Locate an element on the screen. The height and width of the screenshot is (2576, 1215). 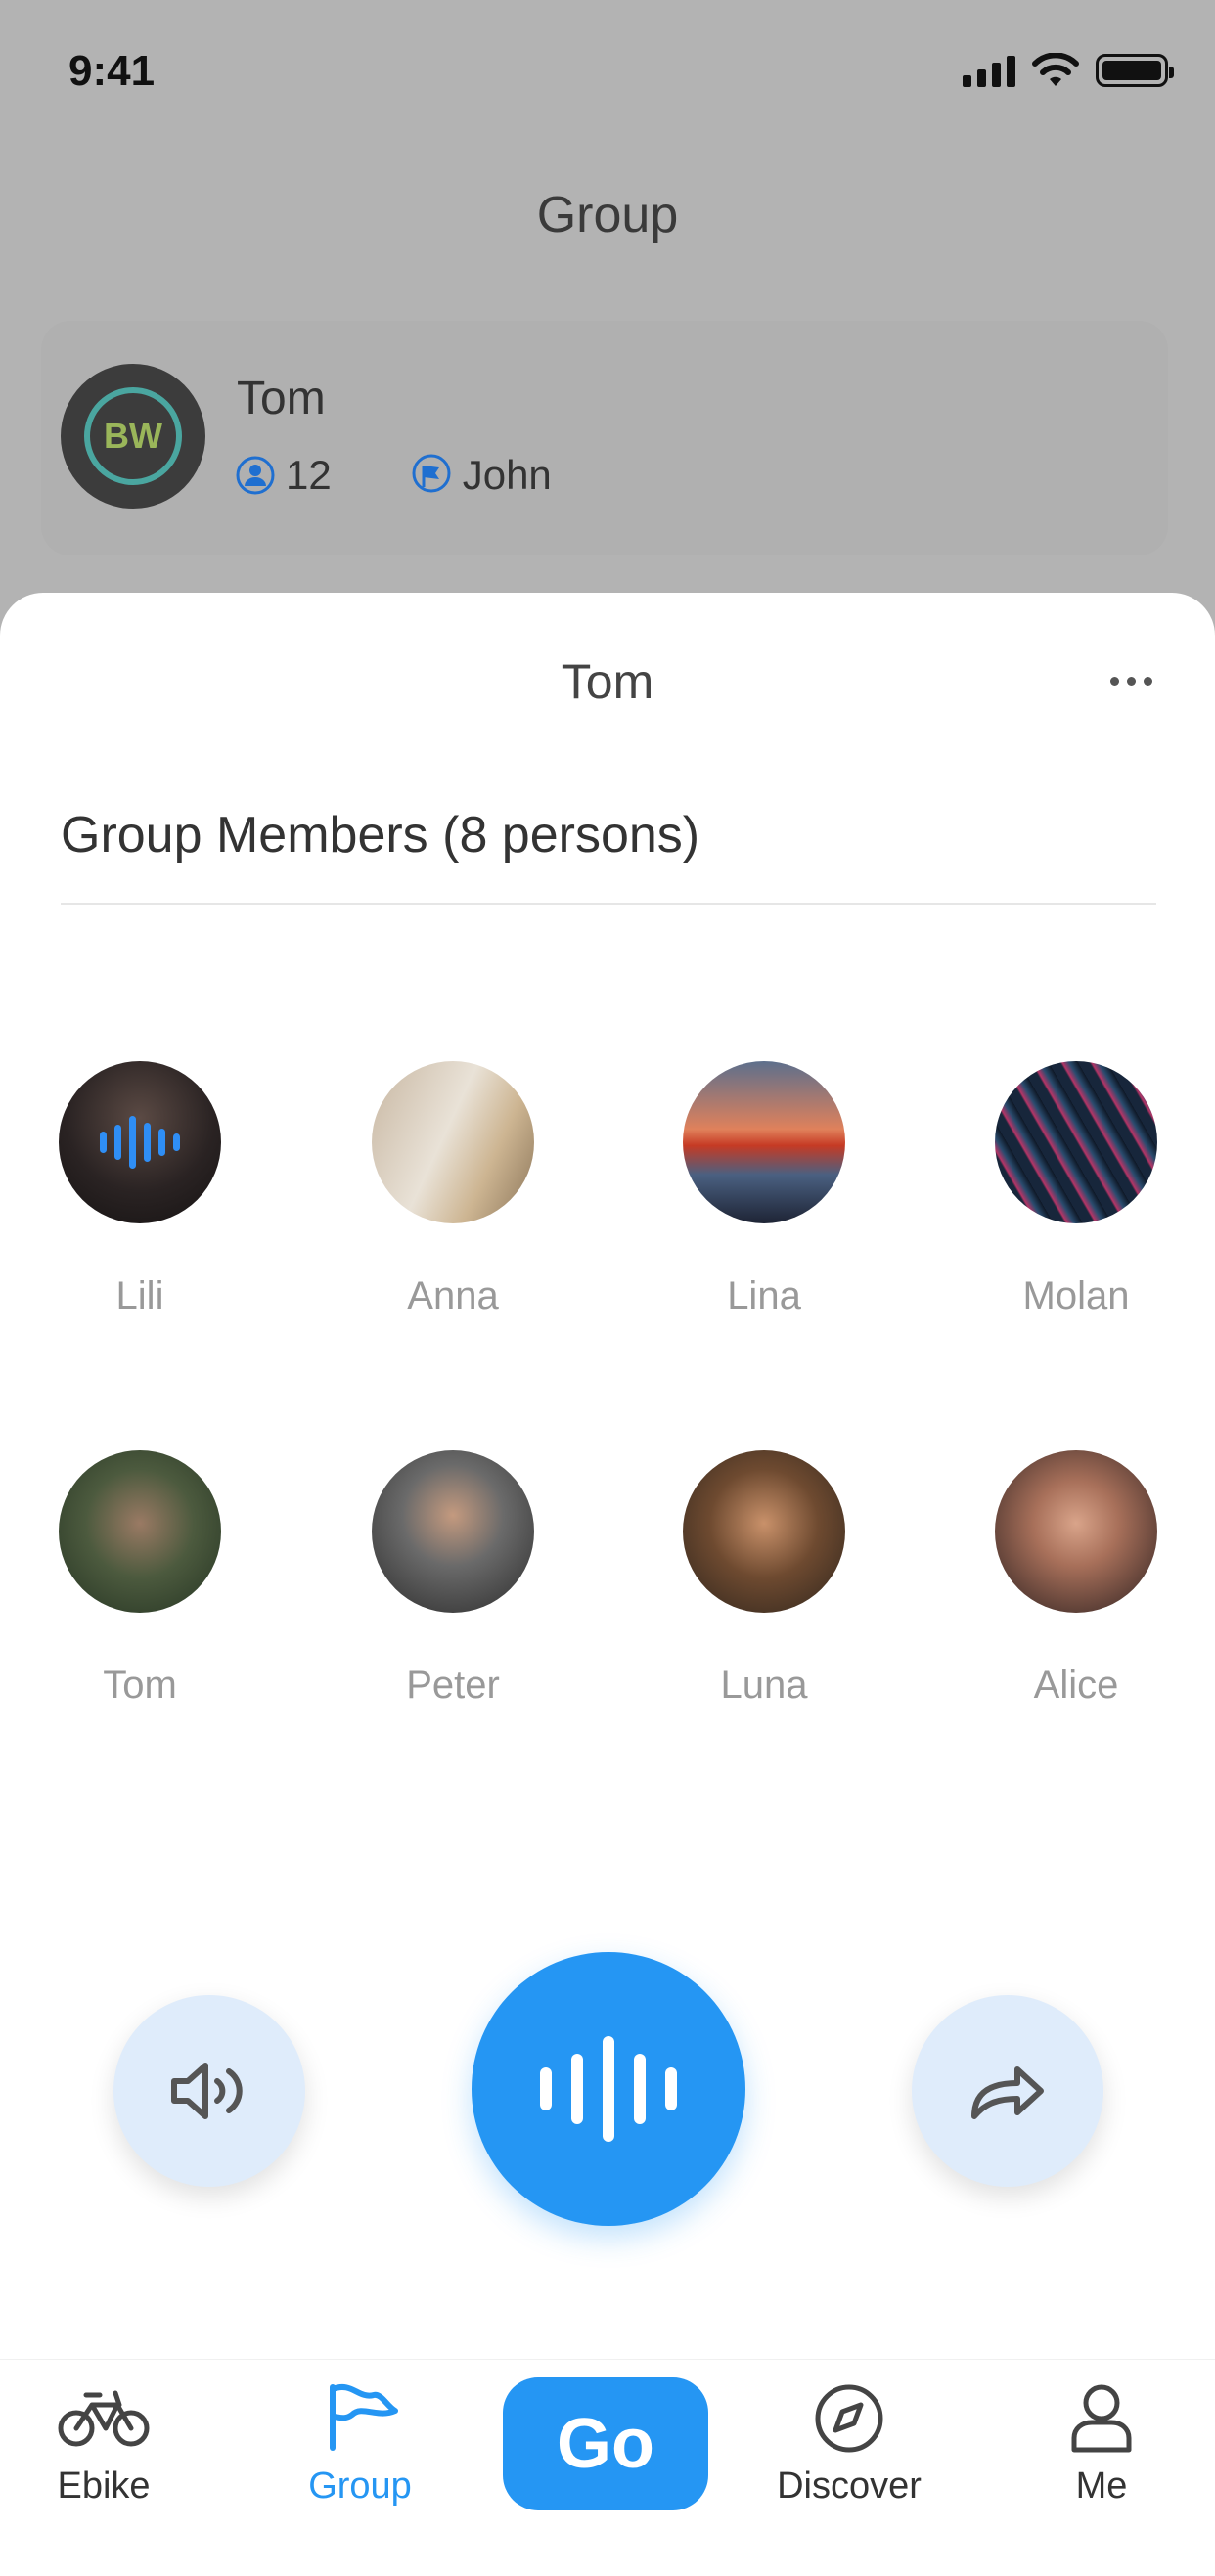
group-logo-mark: BW is located at coordinates (133, 436).